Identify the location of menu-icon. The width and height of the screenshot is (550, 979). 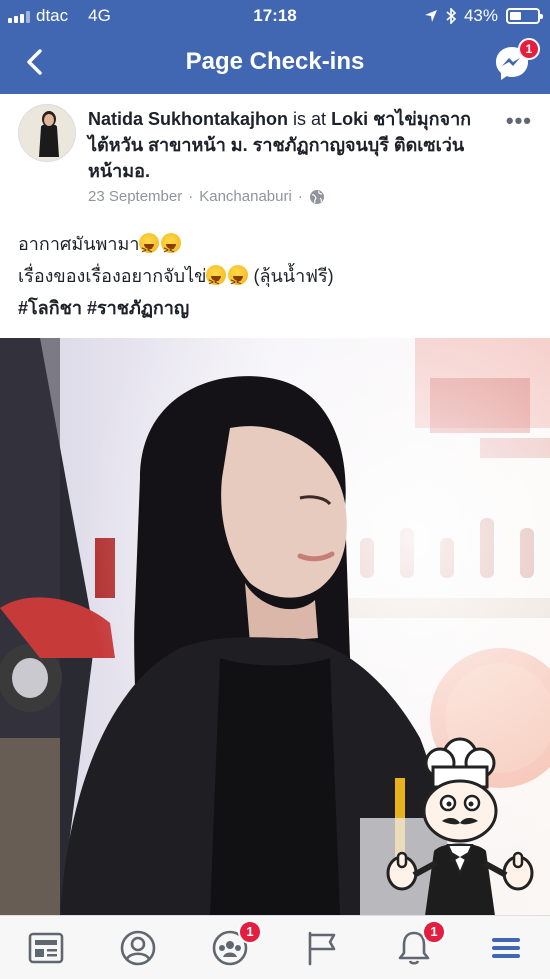
(506, 948).